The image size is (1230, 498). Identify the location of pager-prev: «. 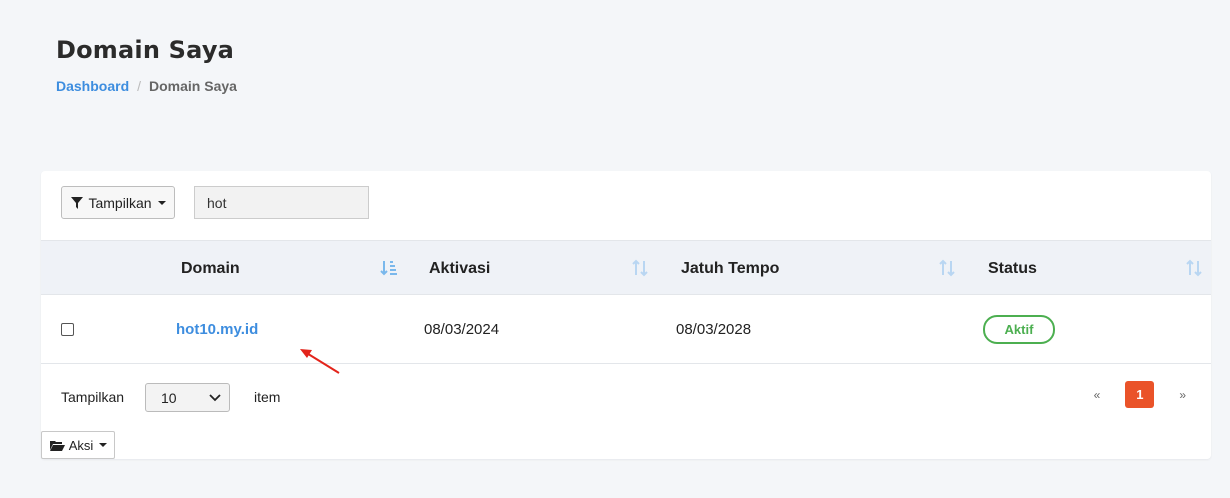
(1097, 395).